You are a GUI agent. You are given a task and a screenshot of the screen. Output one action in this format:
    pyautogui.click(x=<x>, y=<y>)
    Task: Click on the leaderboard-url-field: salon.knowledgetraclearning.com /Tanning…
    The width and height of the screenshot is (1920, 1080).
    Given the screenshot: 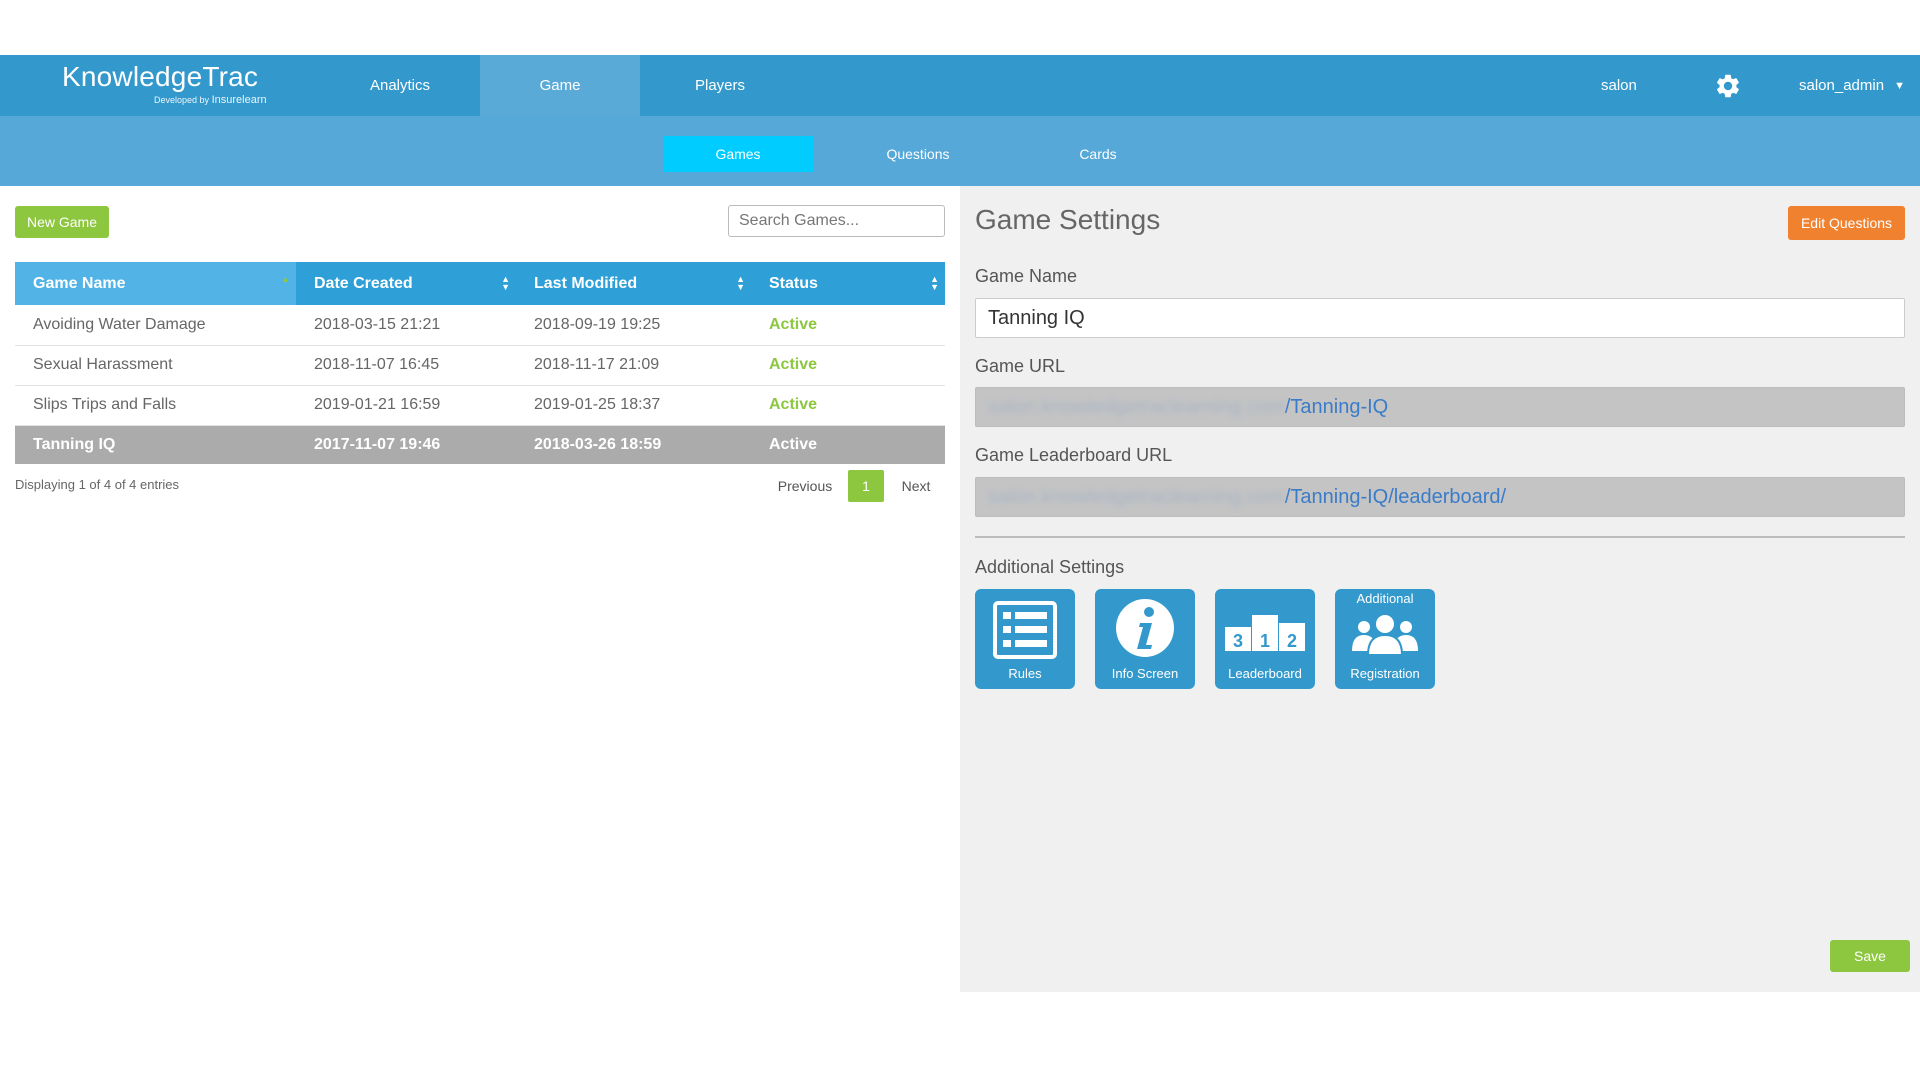 What is the action you would take?
    pyautogui.click(x=1440, y=497)
    